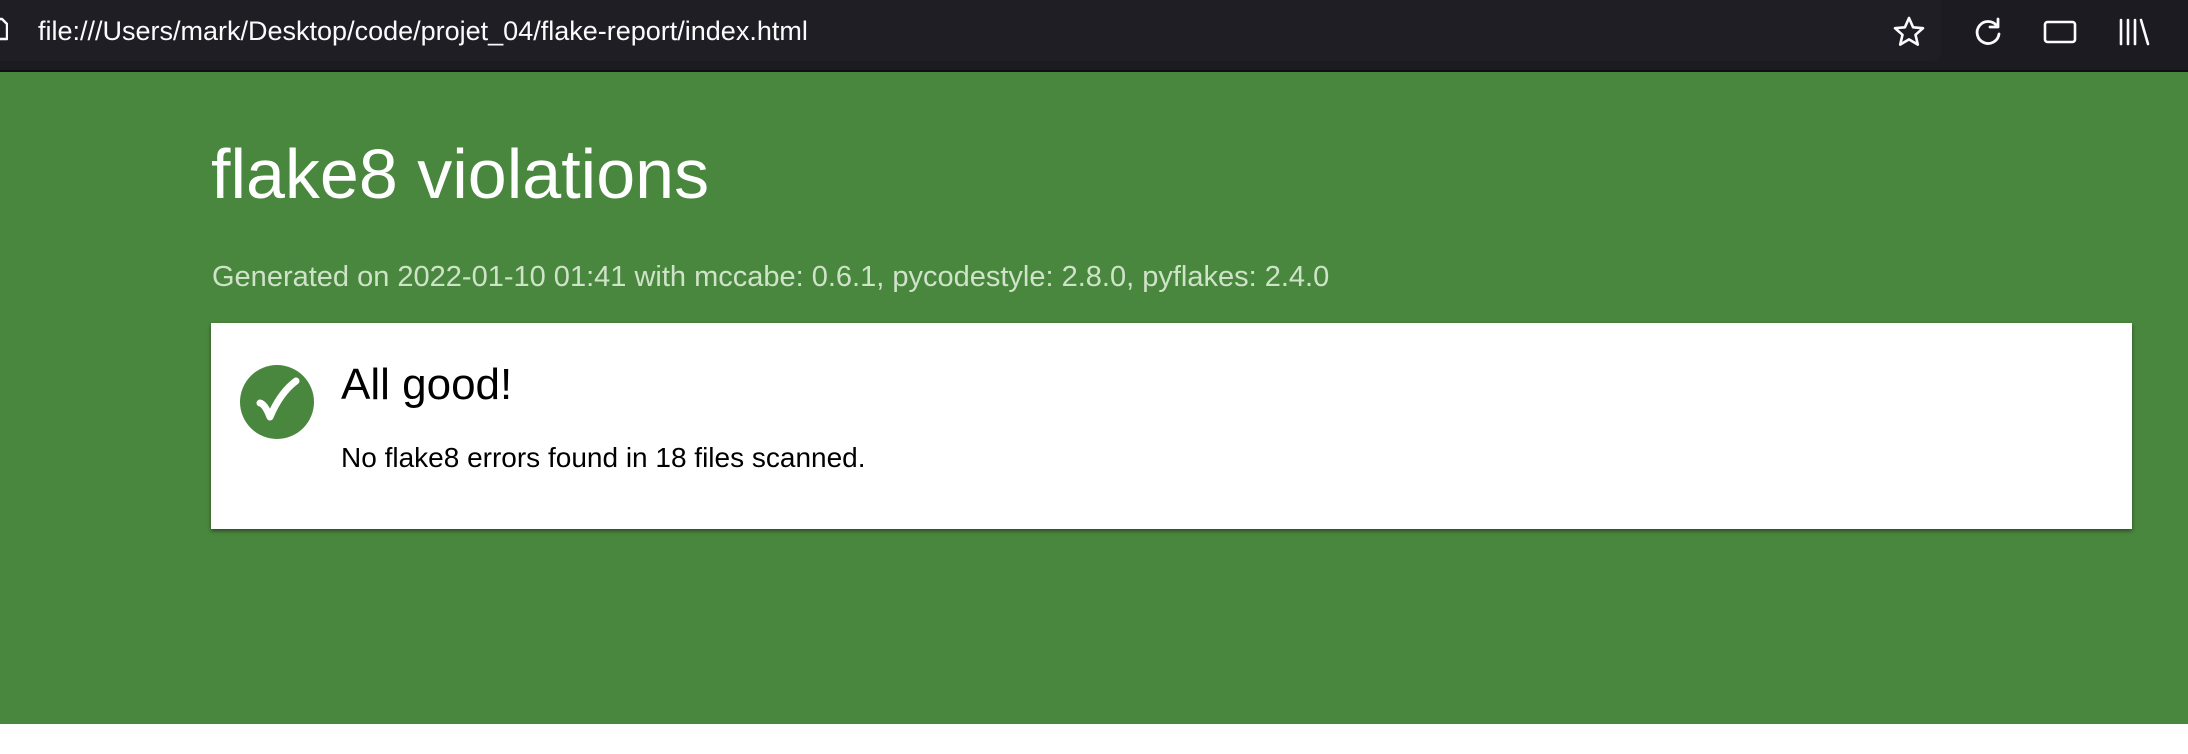 The image size is (2188, 754). Describe the element at coordinates (1909, 32) in the screenshot. I see `star-icon` at that location.